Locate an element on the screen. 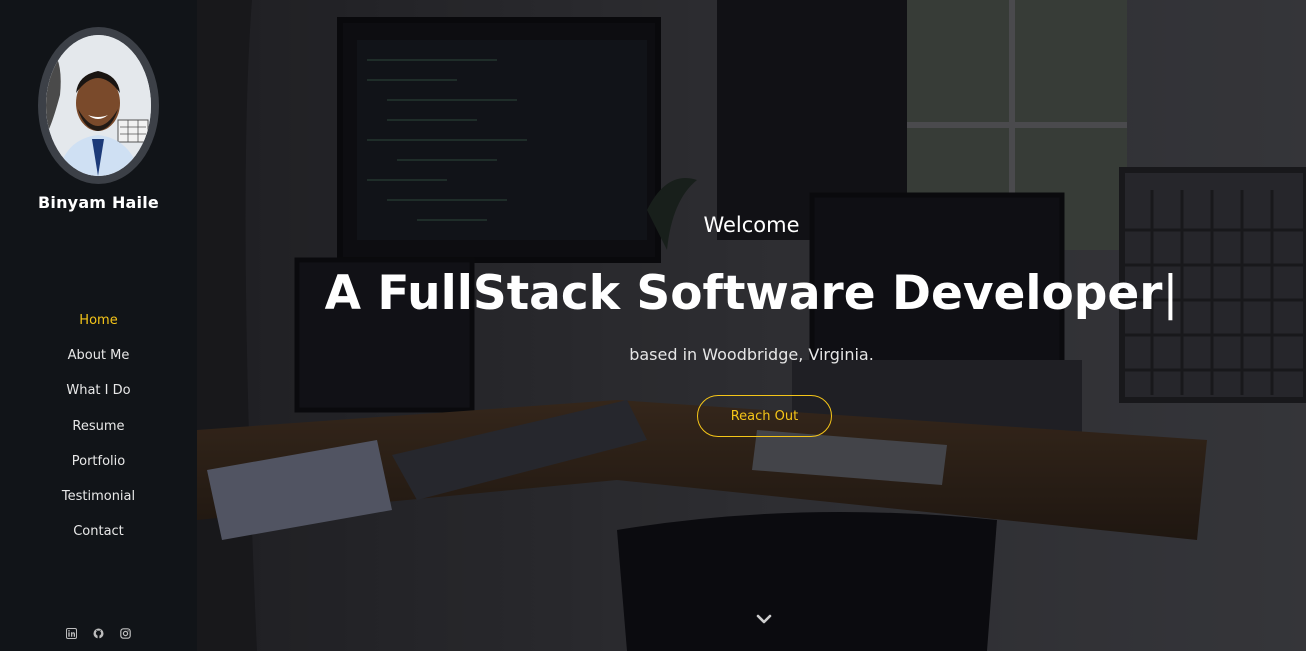  nav-item-resume: Resume is located at coordinates (98, 426).